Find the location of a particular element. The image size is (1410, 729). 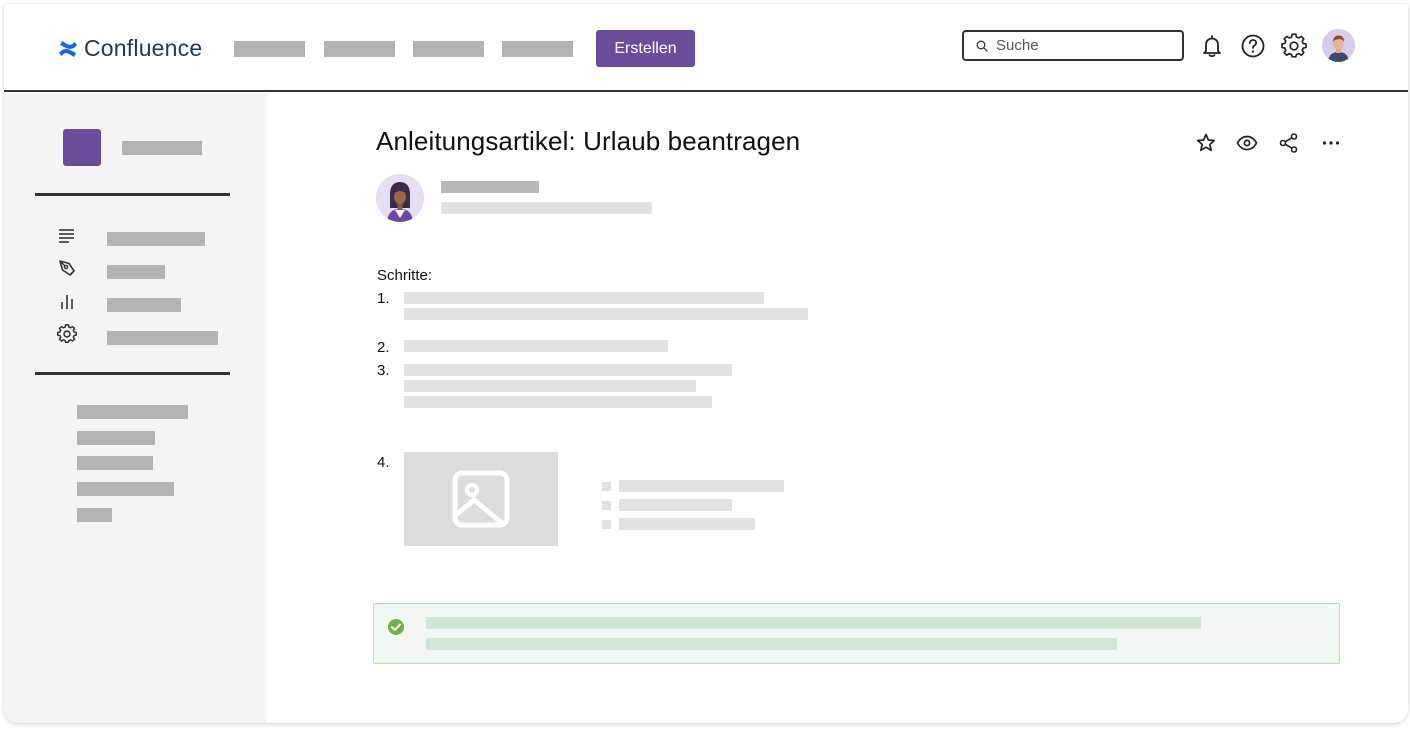

sidebar-item-analytics is located at coordinates (67, 301).